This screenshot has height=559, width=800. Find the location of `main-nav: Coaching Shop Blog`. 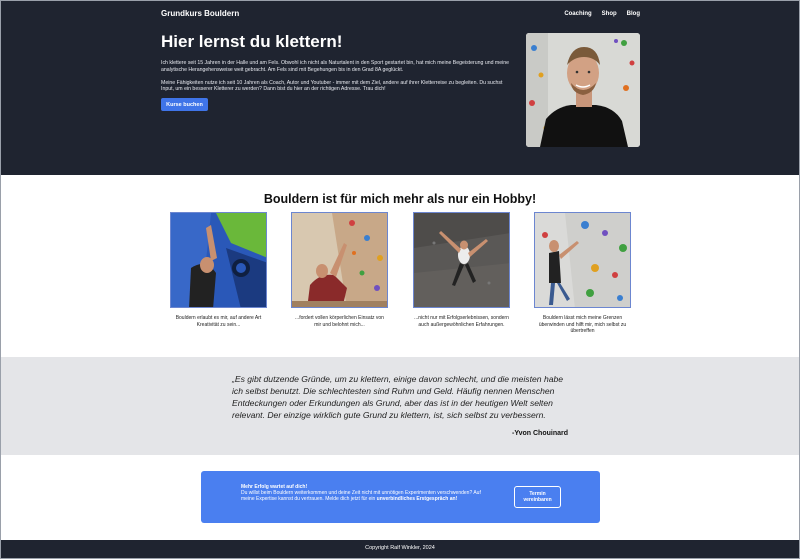

main-nav: Coaching Shop Blog is located at coordinates (602, 14).